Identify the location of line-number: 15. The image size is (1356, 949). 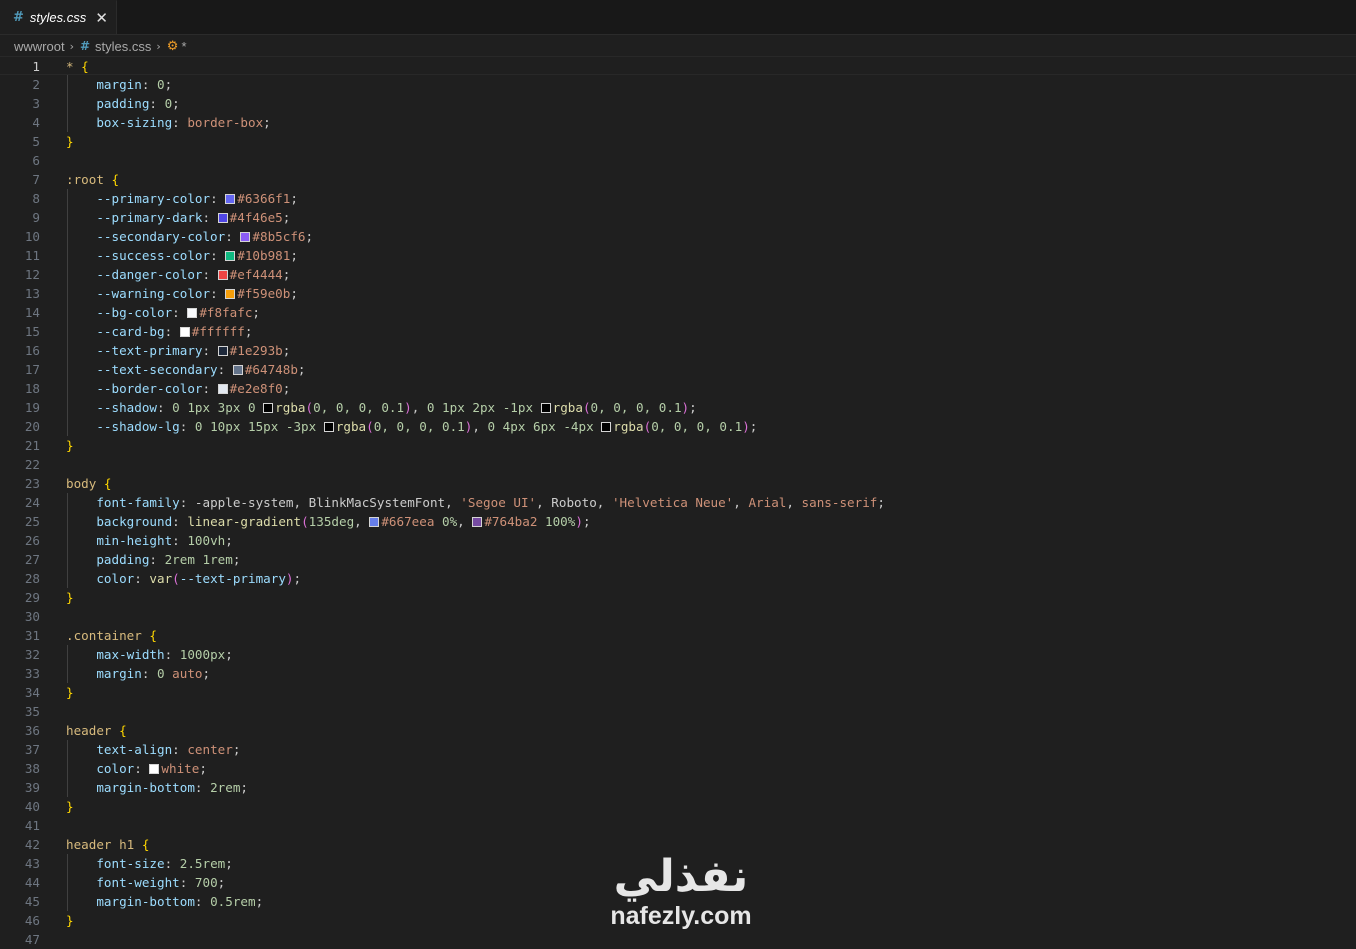
(32, 331).